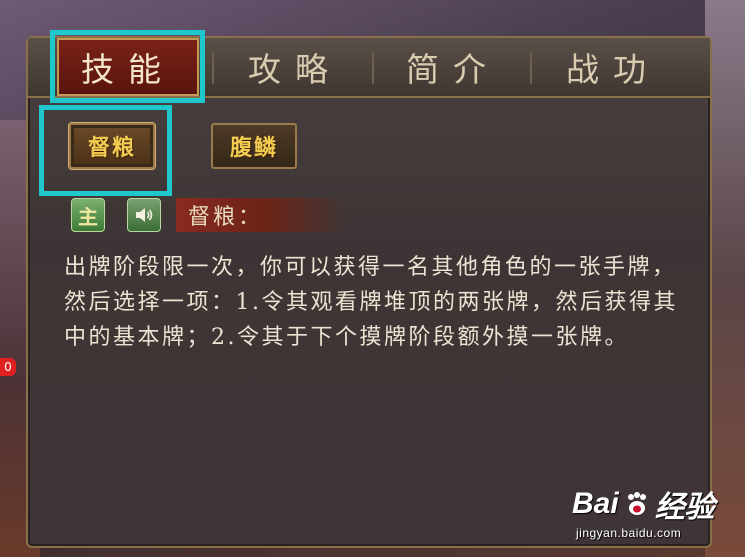  Describe the element at coordinates (8, 367) in the screenshot. I see `notification-badge: 0` at that location.